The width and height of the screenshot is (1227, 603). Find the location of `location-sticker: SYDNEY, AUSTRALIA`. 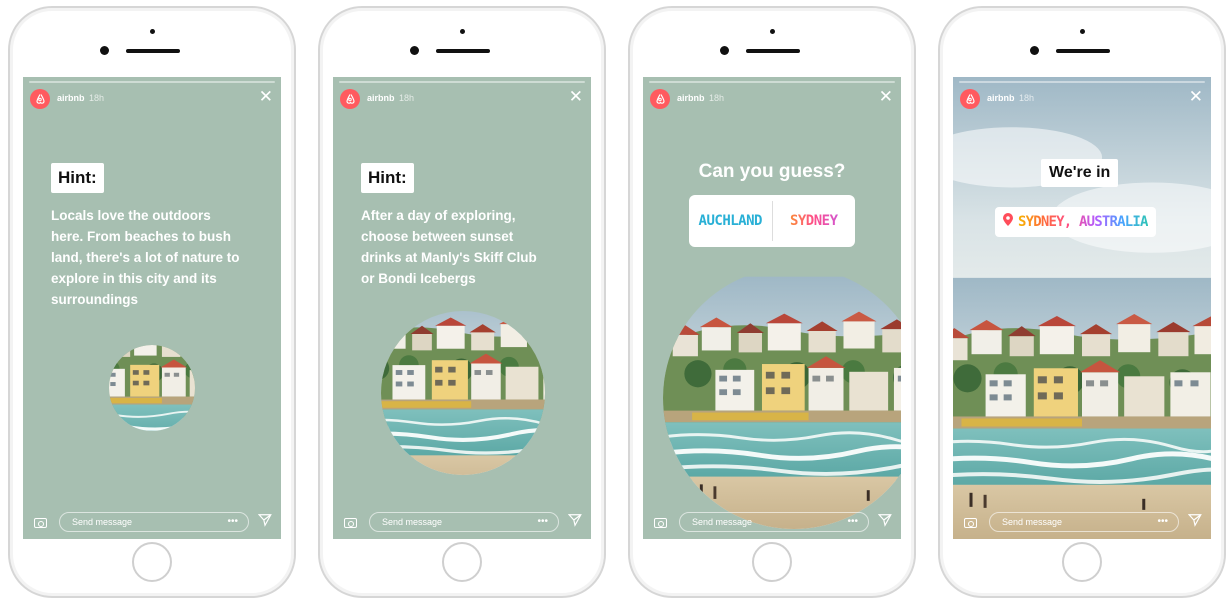

location-sticker: SYDNEY, AUSTRALIA is located at coordinates (1075, 222).